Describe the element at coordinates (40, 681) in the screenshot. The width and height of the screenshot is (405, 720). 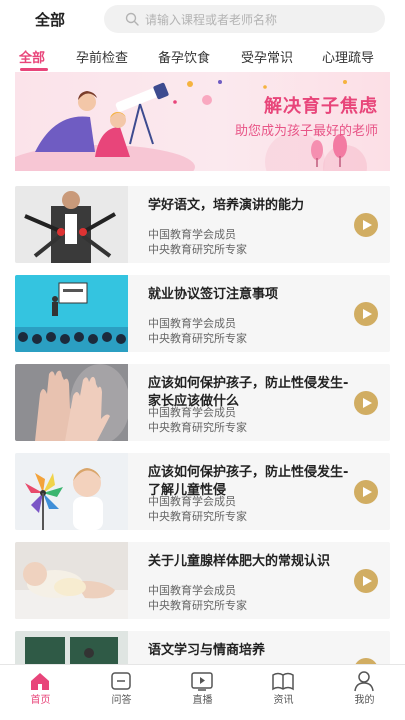
I see `home-icon` at that location.